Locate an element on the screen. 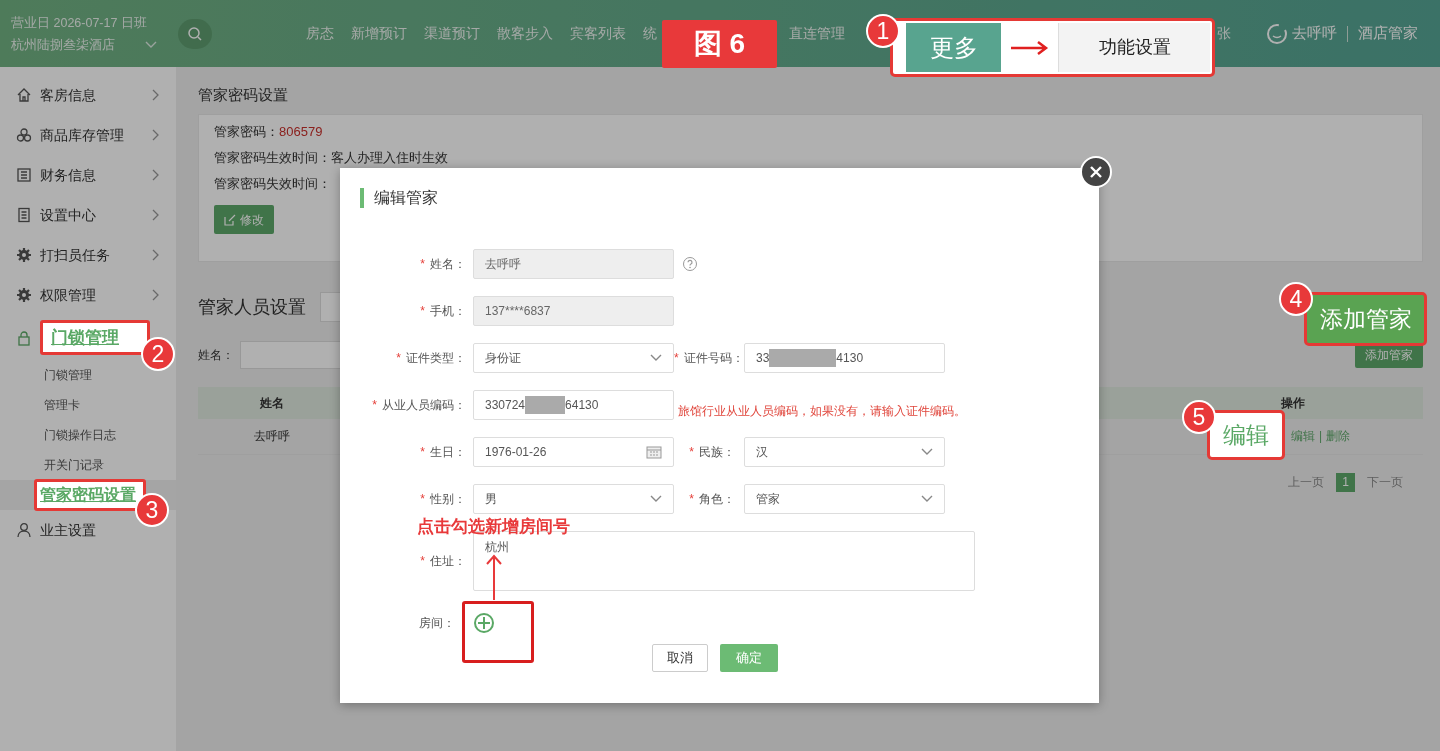  step-number-badge: 4 is located at coordinates (1296, 299).